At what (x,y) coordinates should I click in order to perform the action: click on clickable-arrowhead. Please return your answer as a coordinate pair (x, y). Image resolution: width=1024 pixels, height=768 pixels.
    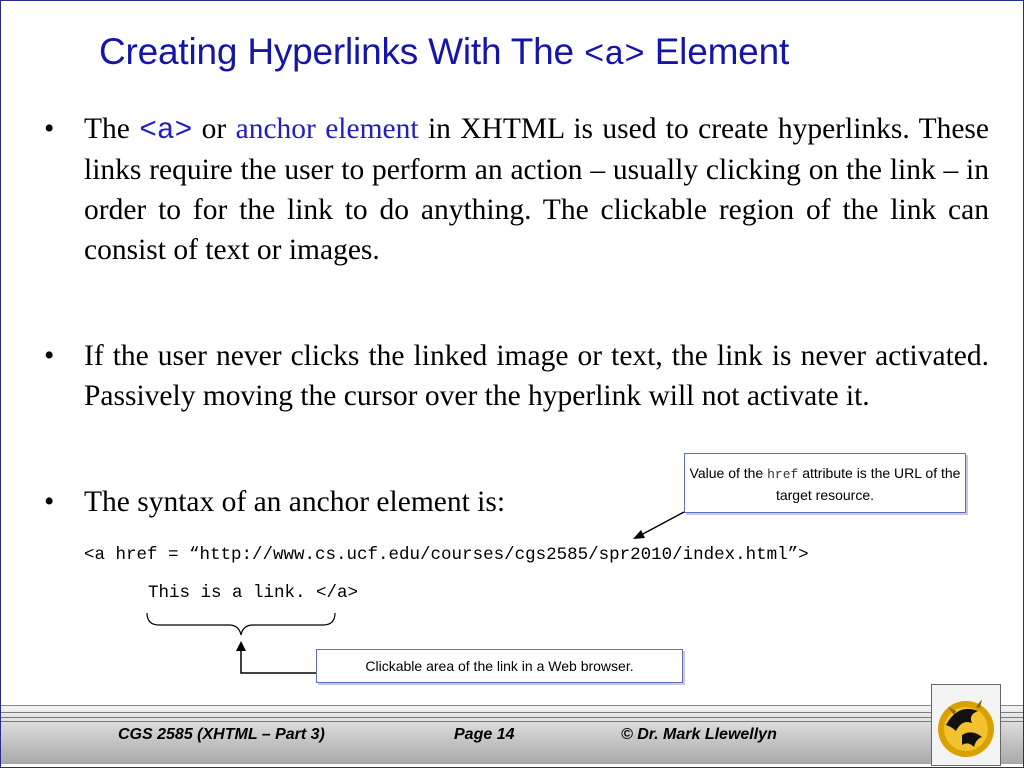
    Looking at the image, I should click on (241, 646).